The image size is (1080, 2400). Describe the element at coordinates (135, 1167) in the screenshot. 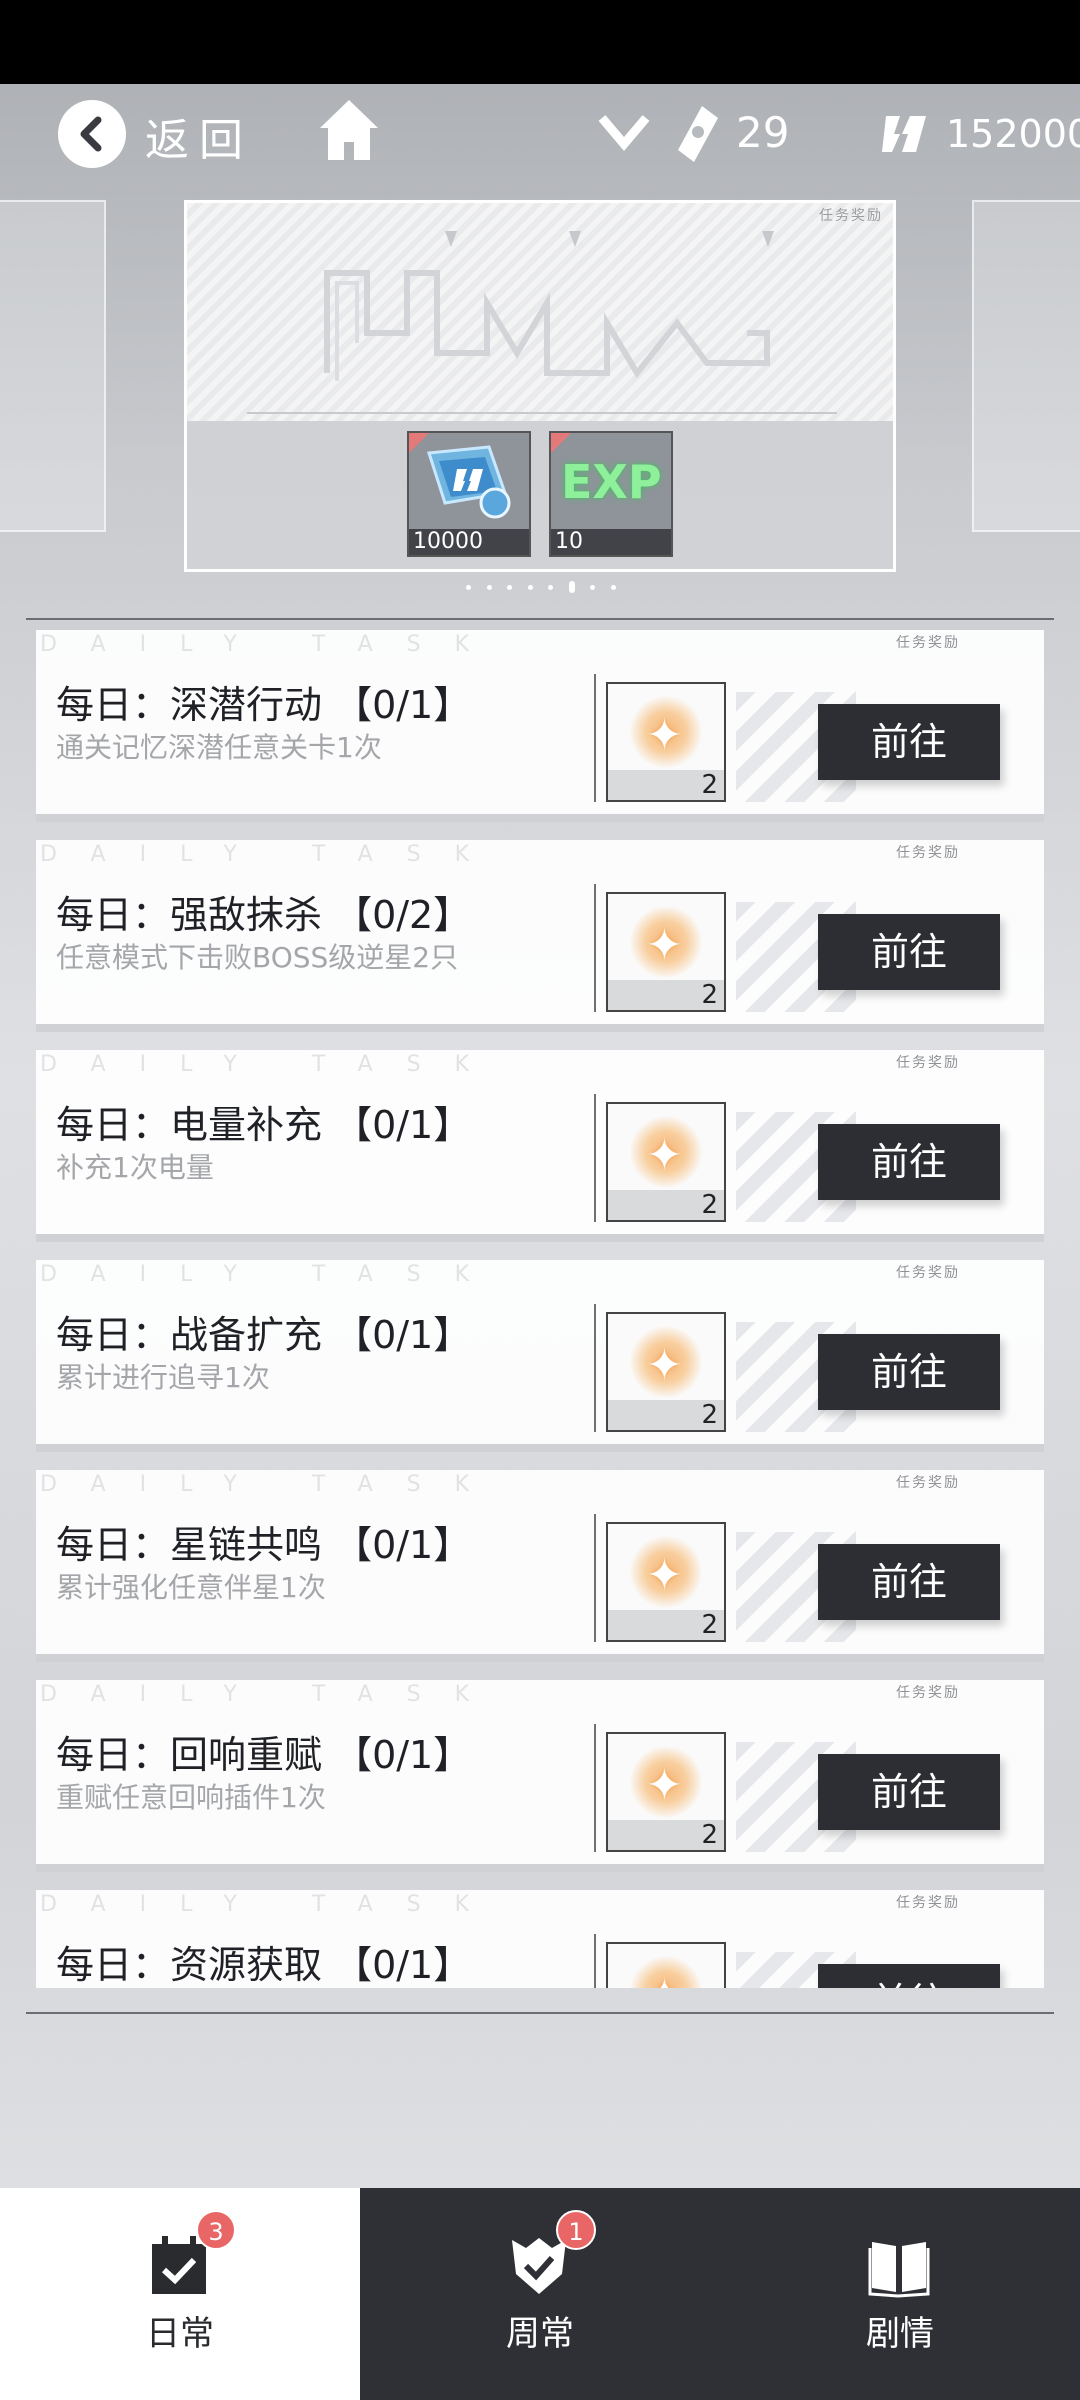

I see `task-description: 补充1次电量` at that location.